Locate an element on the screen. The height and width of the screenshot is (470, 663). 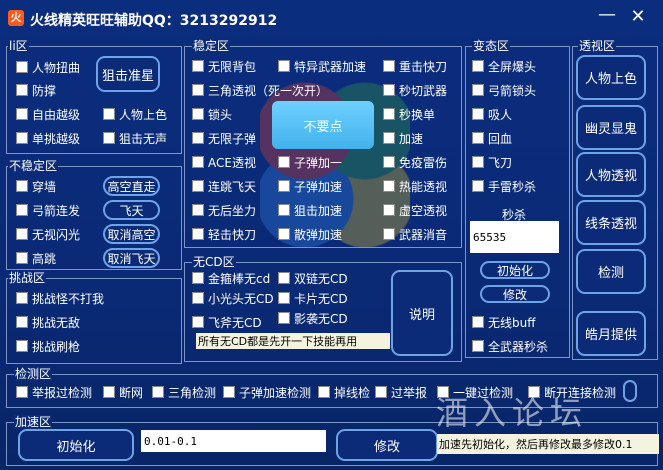
high-walk-button: 高空直走 is located at coordinates (131, 186).